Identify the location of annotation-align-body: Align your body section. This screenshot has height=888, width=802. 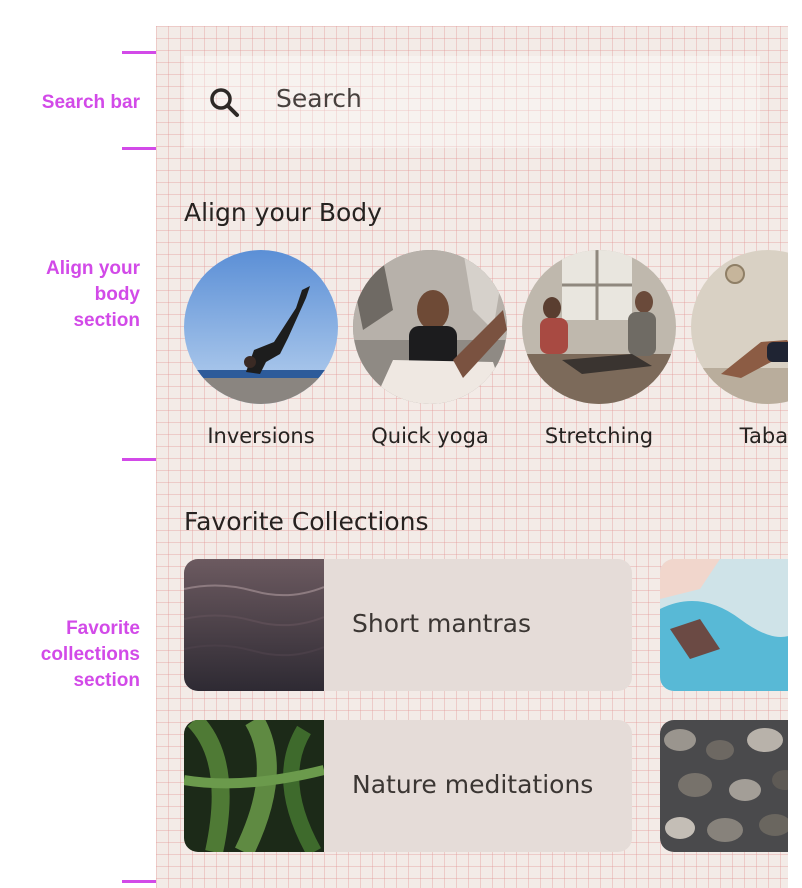
(93, 295).